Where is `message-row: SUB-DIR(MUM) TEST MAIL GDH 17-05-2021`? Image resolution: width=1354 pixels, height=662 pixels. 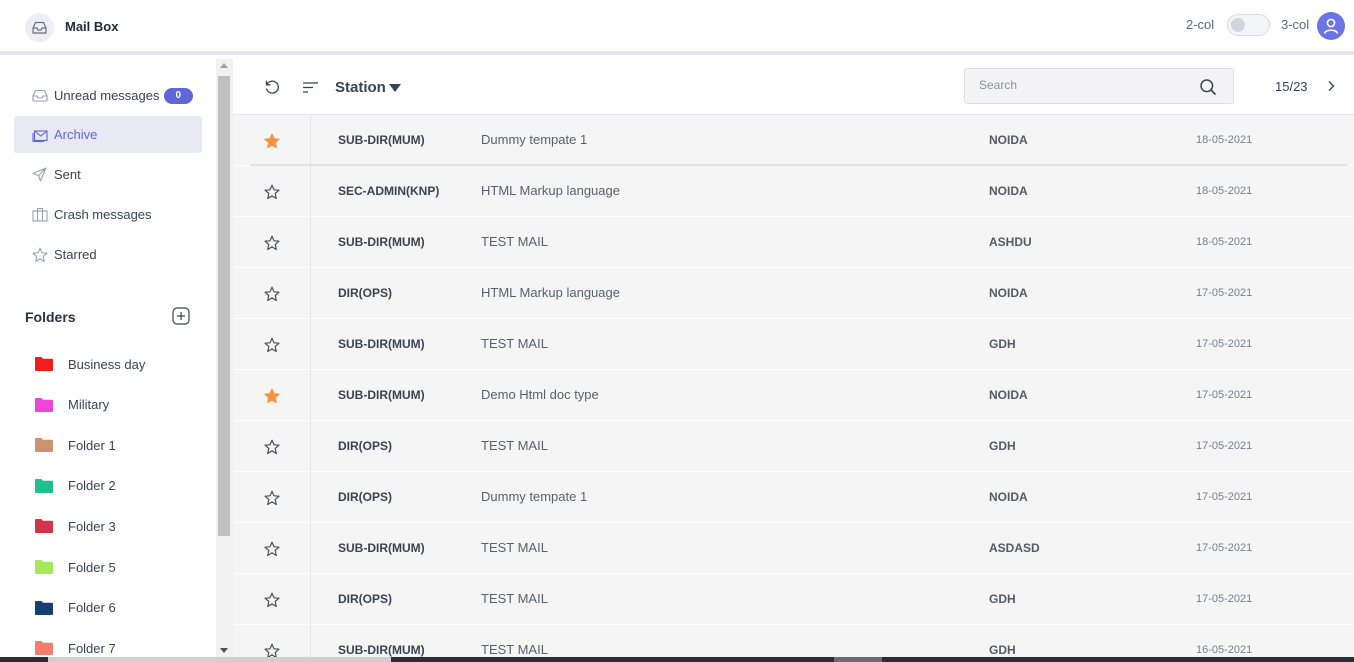
message-row: SUB-DIR(MUM) TEST MAIL GDH 17-05-2021 is located at coordinates (793, 344).